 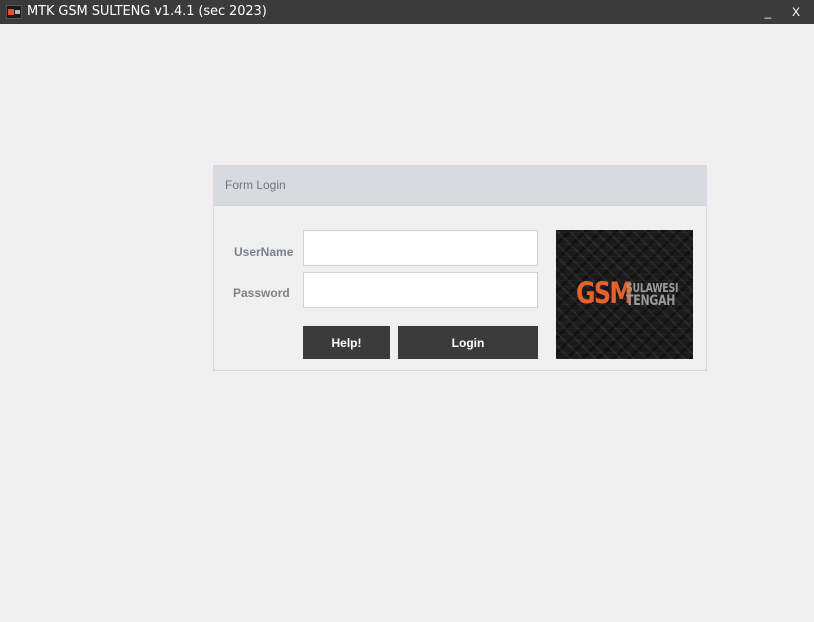 What do you see at coordinates (460, 186) in the screenshot?
I see `panel-header: Form Login` at bounding box center [460, 186].